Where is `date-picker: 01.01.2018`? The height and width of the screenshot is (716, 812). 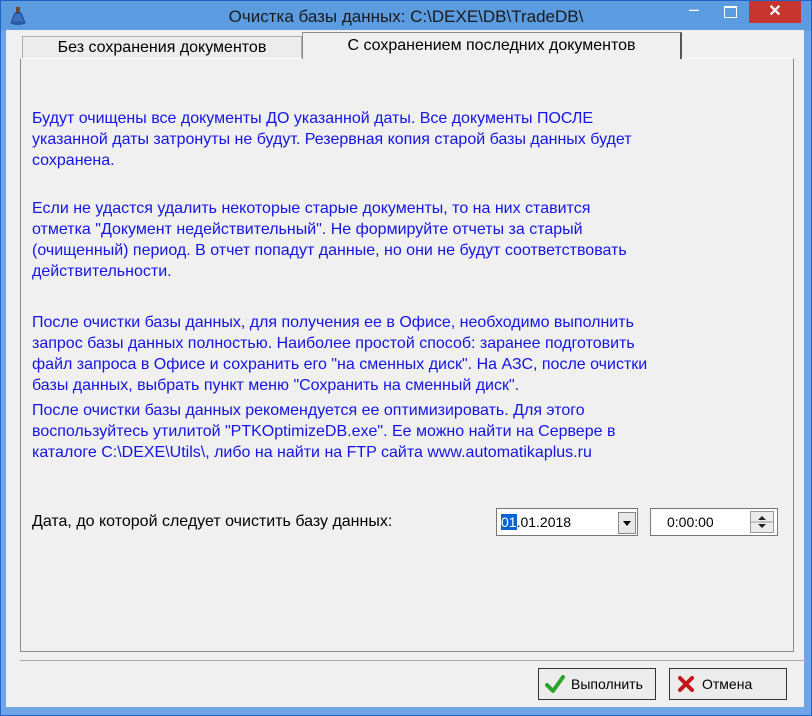
date-picker: 01.01.2018 is located at coordinates (567, 522).